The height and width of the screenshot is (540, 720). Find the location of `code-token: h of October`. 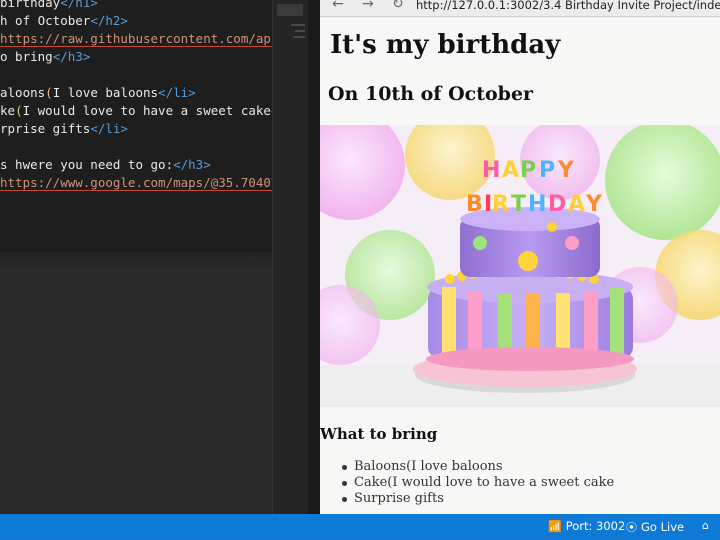

code-token: h of October is located at coordinates (45, 20).